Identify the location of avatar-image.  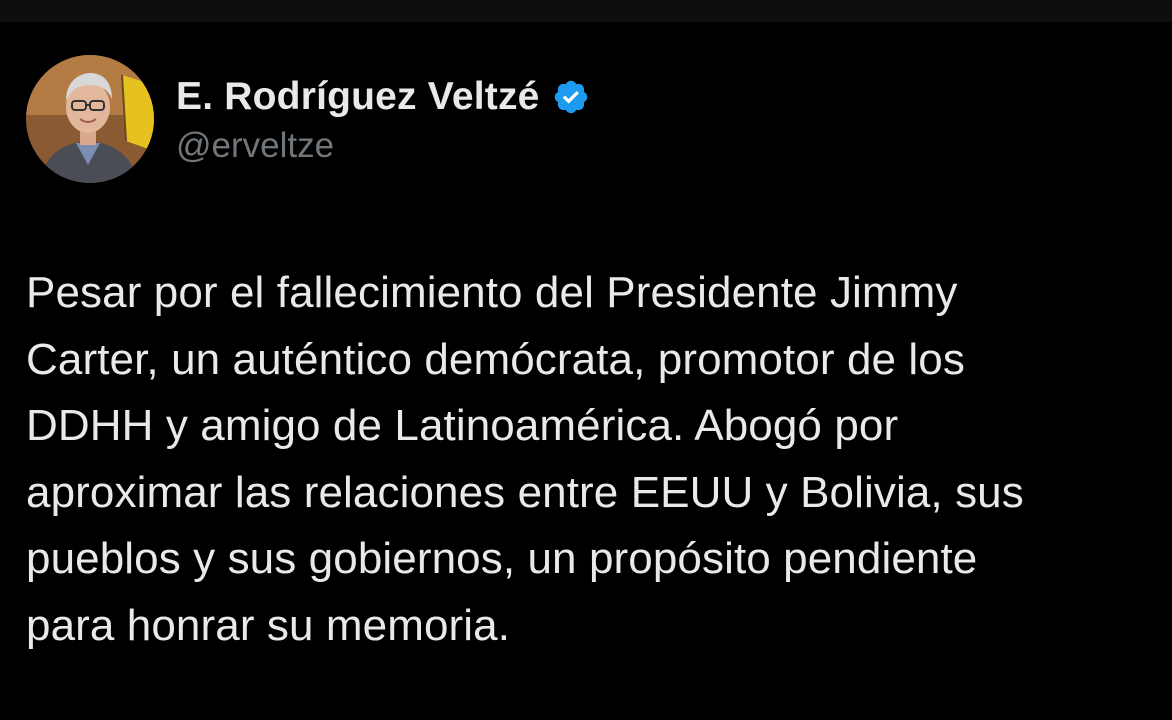
(90, 119).